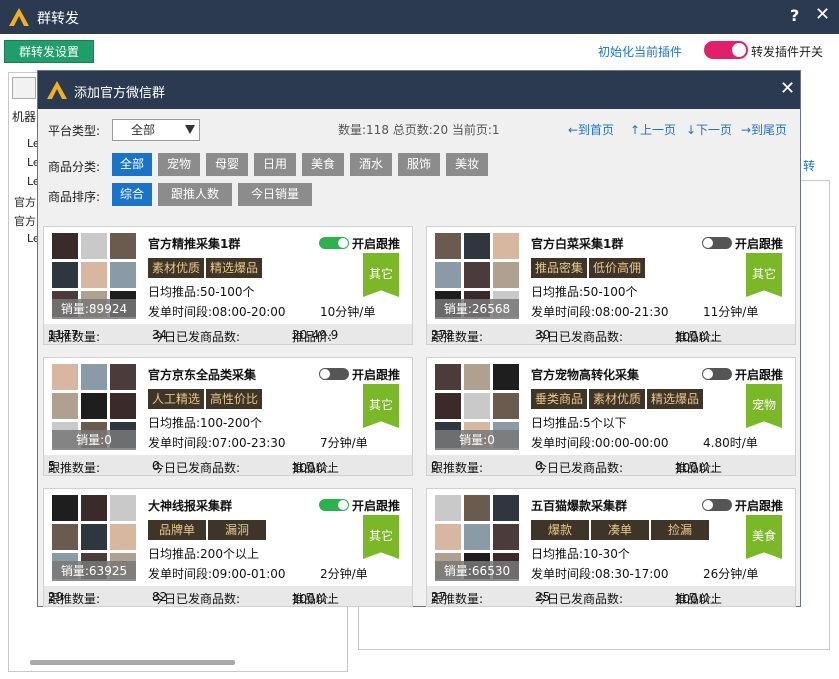  Describe the element at coordinates (611, 465) in the screenshot. I see `card-footer: 跟推数量: 0 今日已发商品数: 0 推品价: 100以上` at that location.